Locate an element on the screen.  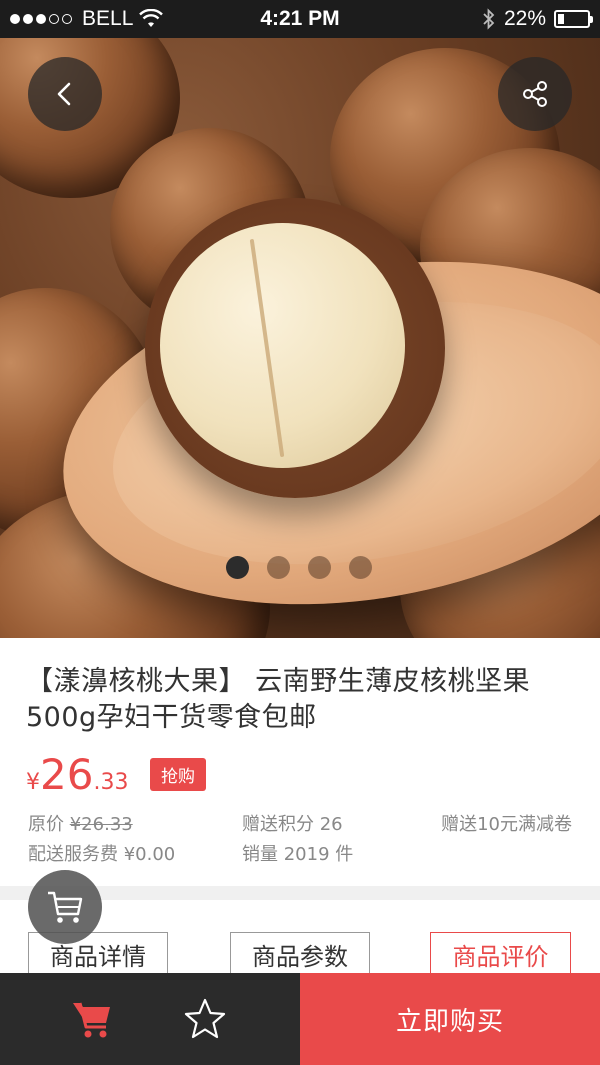
original-price: 原价 ¥26.33 is located at coordinates (80, 823).